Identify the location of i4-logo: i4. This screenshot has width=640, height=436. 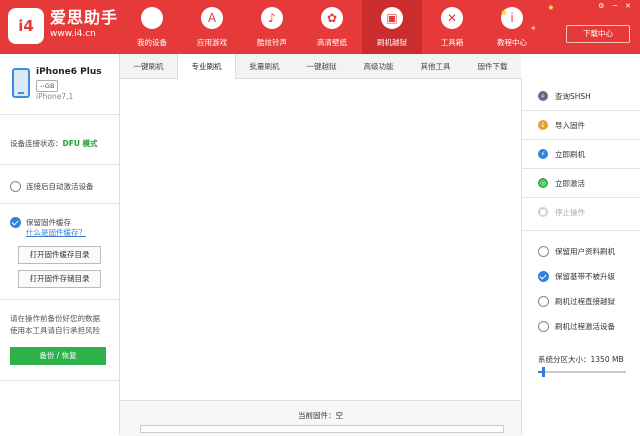
(26, 26).